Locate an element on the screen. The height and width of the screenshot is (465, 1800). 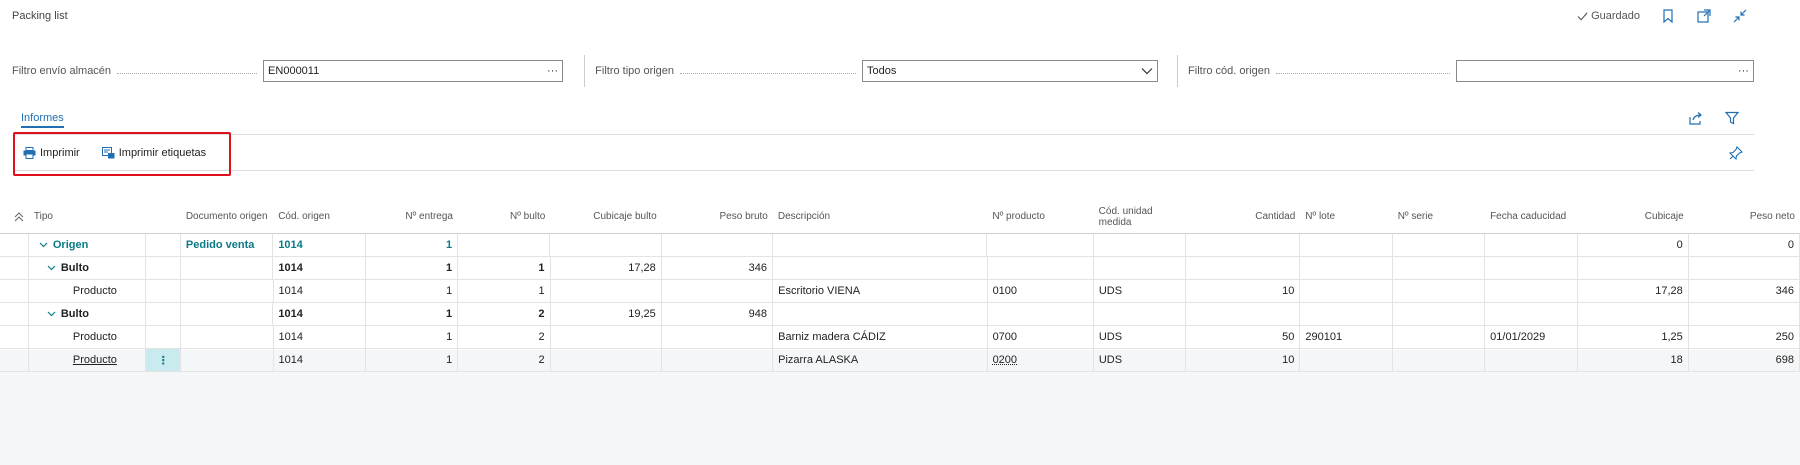
column-header: Tipo is located at coordinates (105, 216).